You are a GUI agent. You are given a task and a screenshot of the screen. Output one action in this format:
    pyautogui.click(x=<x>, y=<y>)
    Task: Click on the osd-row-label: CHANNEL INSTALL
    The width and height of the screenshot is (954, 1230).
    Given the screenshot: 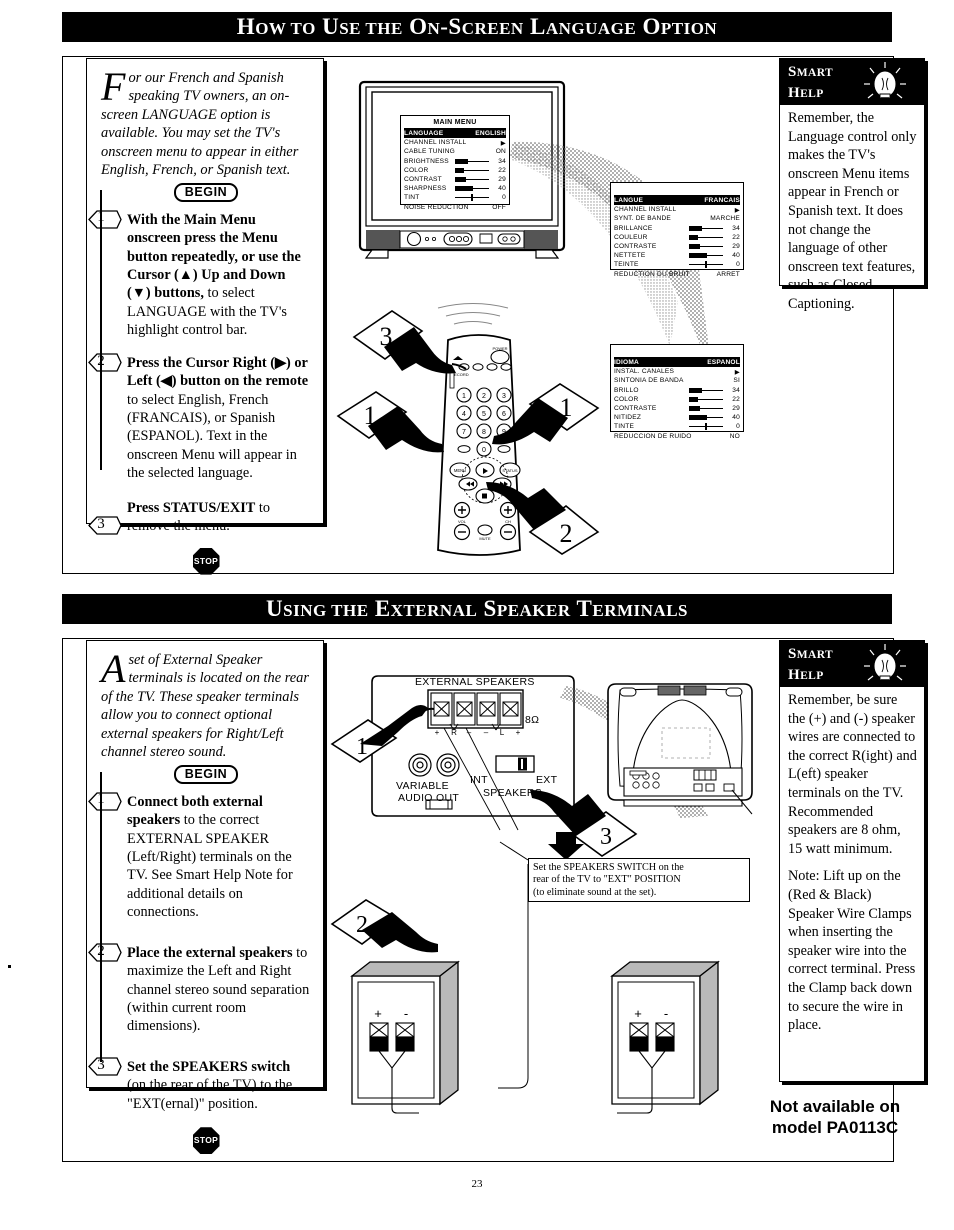 What is the action you would take?
    pyautogui.click(x=645, y=210)
    